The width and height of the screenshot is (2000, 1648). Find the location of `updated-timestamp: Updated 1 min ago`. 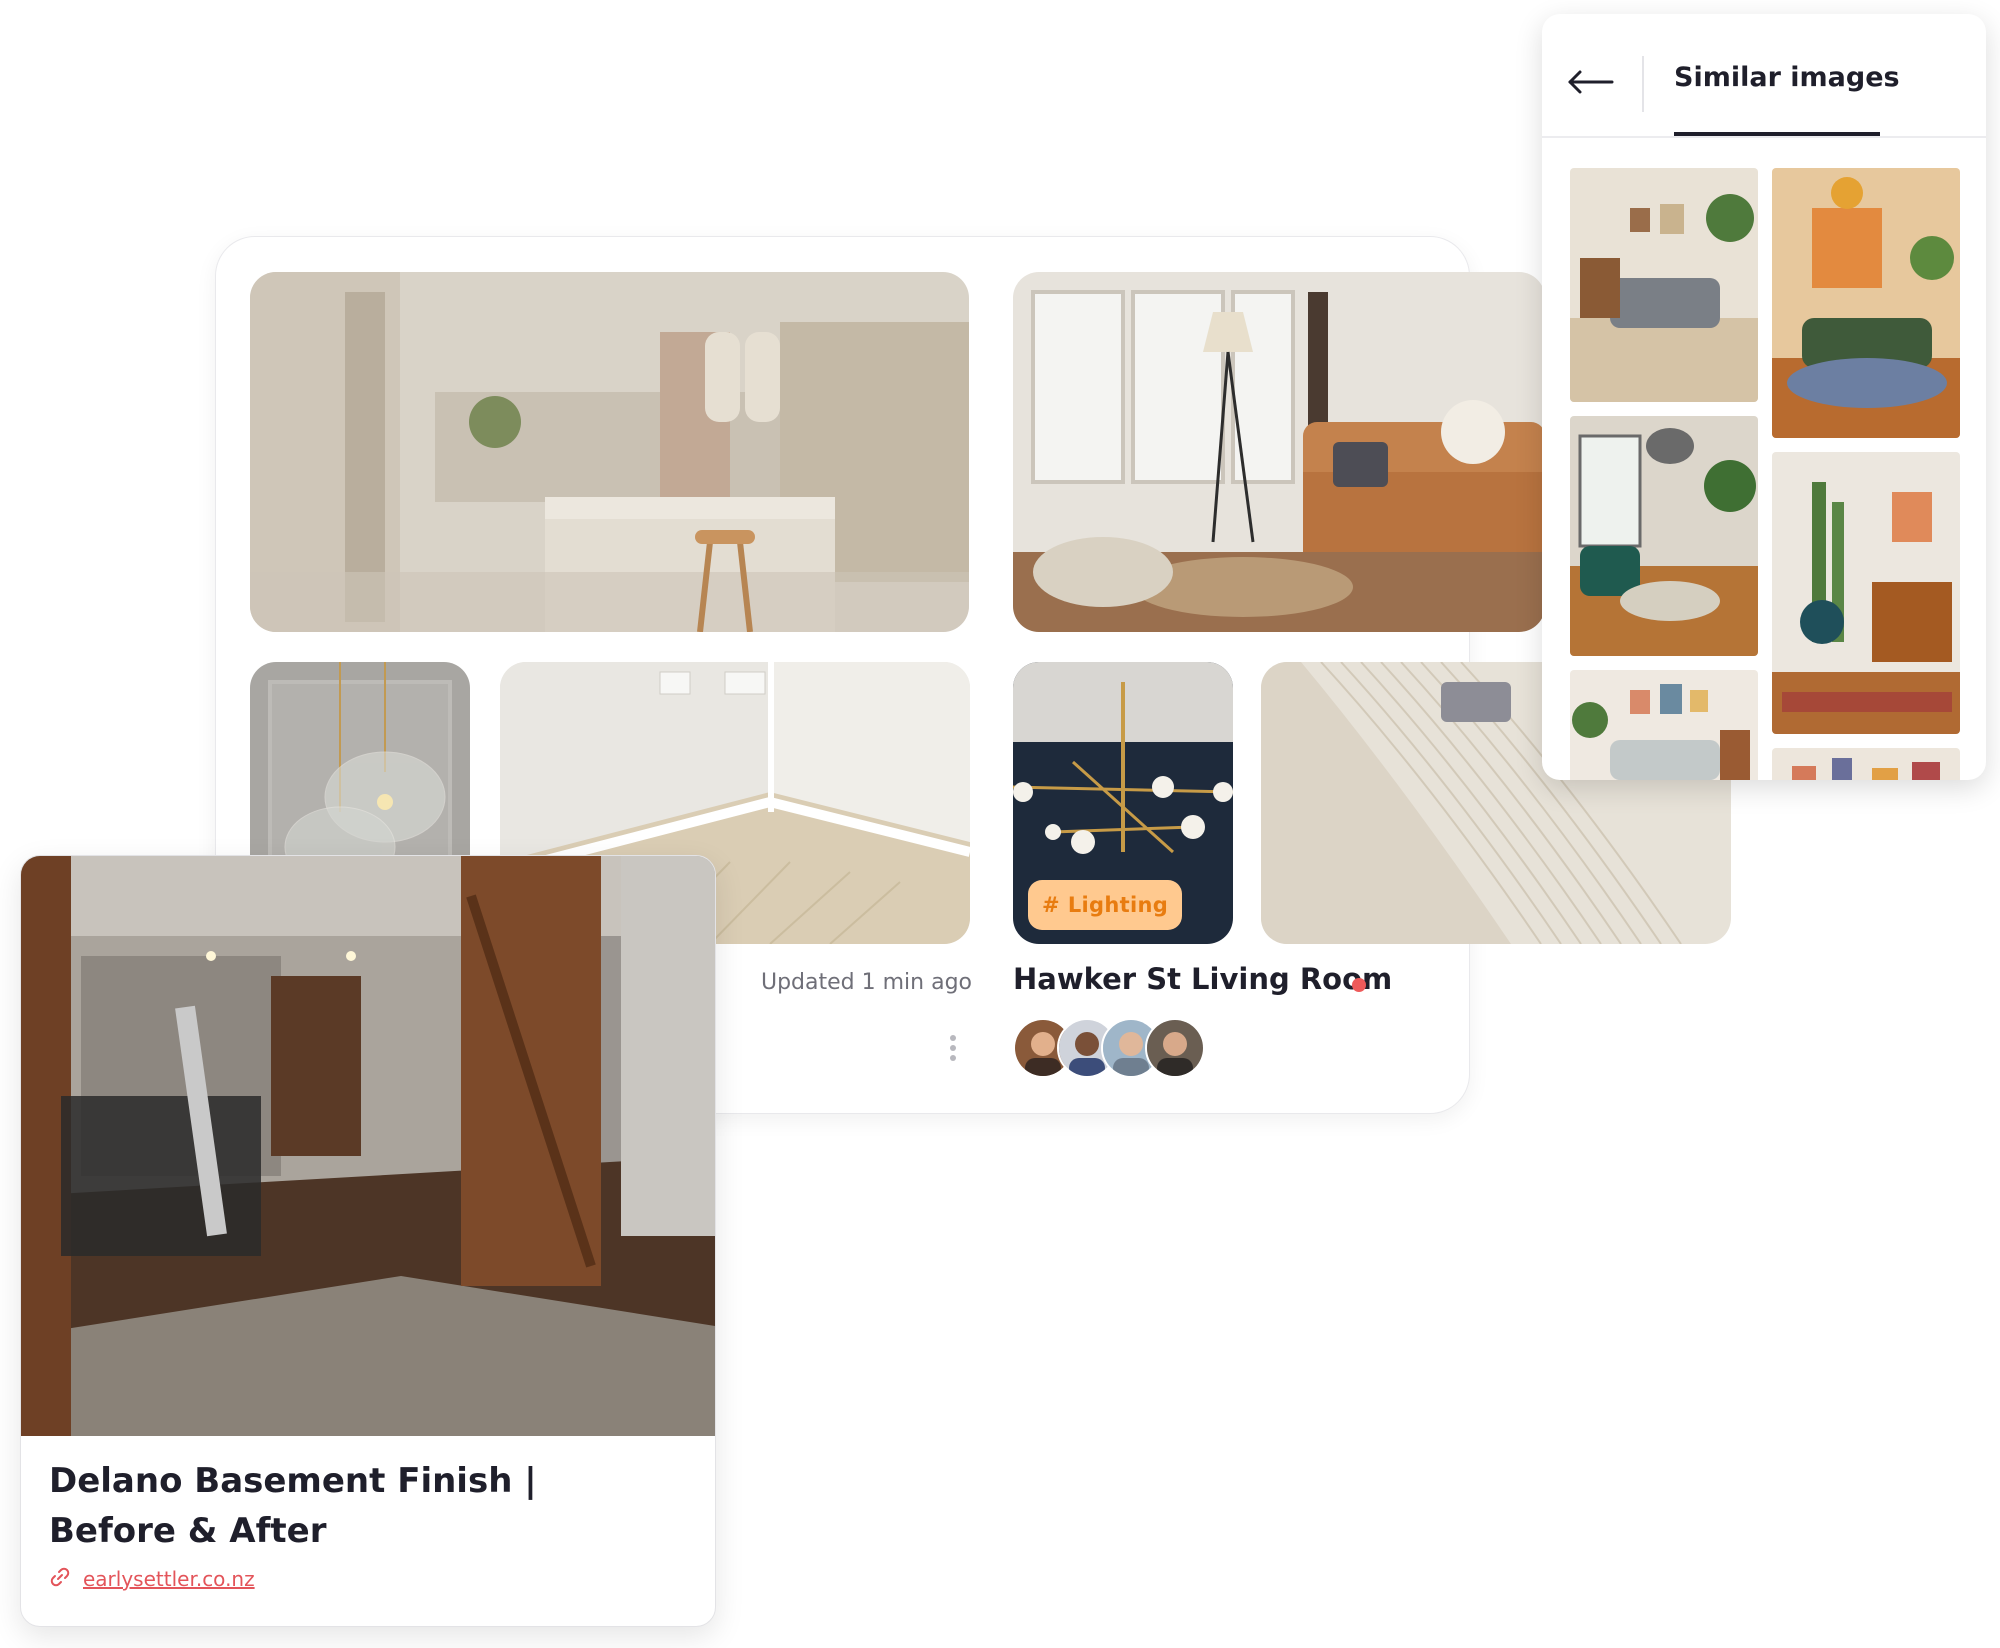

updated-timestamp: Updated 1 min ago is located at coordinates (866, 982).